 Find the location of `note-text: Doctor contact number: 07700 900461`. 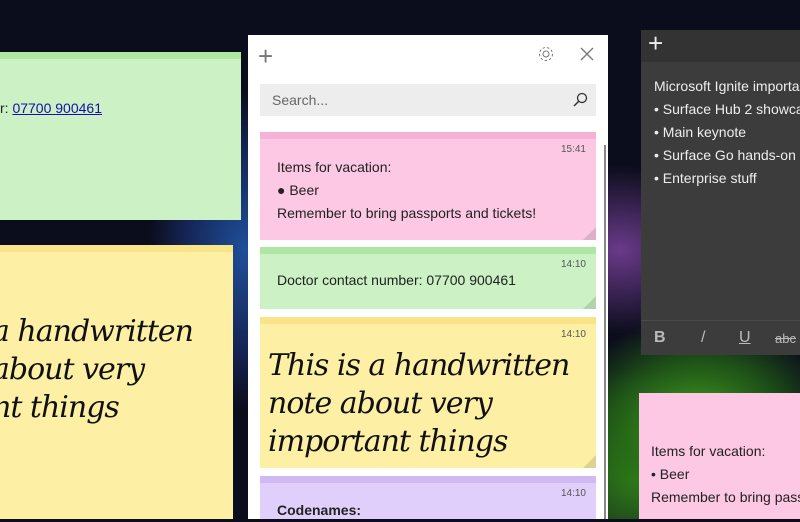

note-text: Doctor contact number: 07700 900461 is located at coordinates (396, 280).